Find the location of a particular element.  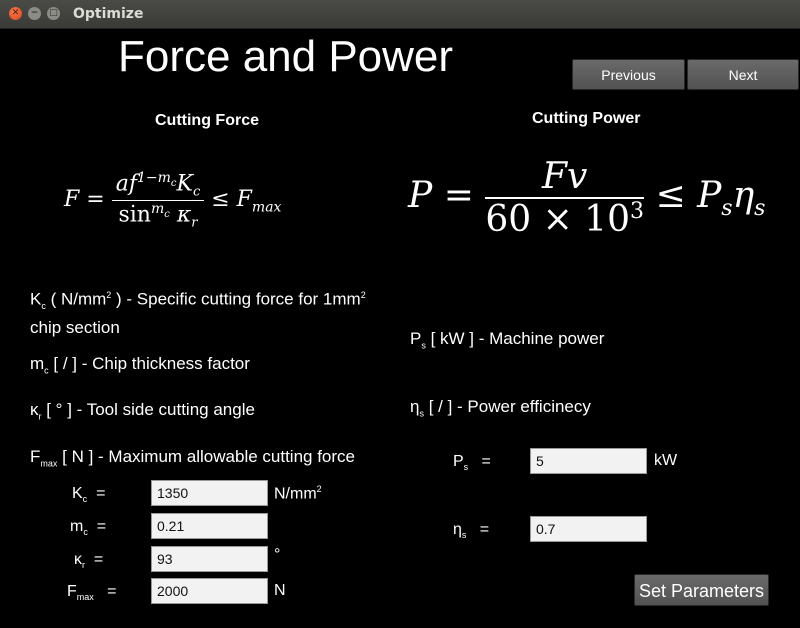

formula-power-lhs: P is located at coordinates (420, 195).